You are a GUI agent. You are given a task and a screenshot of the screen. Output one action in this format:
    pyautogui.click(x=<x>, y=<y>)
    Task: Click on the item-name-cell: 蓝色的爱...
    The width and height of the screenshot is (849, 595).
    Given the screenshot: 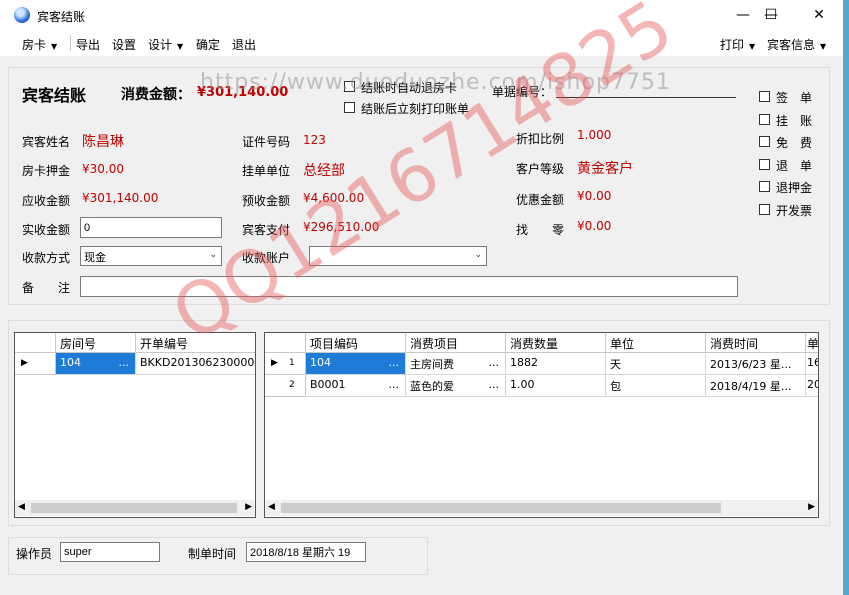 What is the action you would take?
    pyautogui.click(x=456, y=386)
    